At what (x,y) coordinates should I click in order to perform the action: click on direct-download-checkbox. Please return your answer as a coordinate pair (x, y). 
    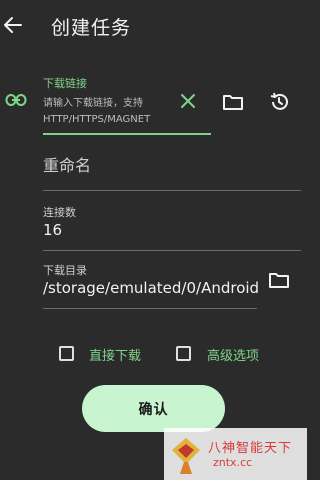
    Looking at the image, I should click on (66, 353).